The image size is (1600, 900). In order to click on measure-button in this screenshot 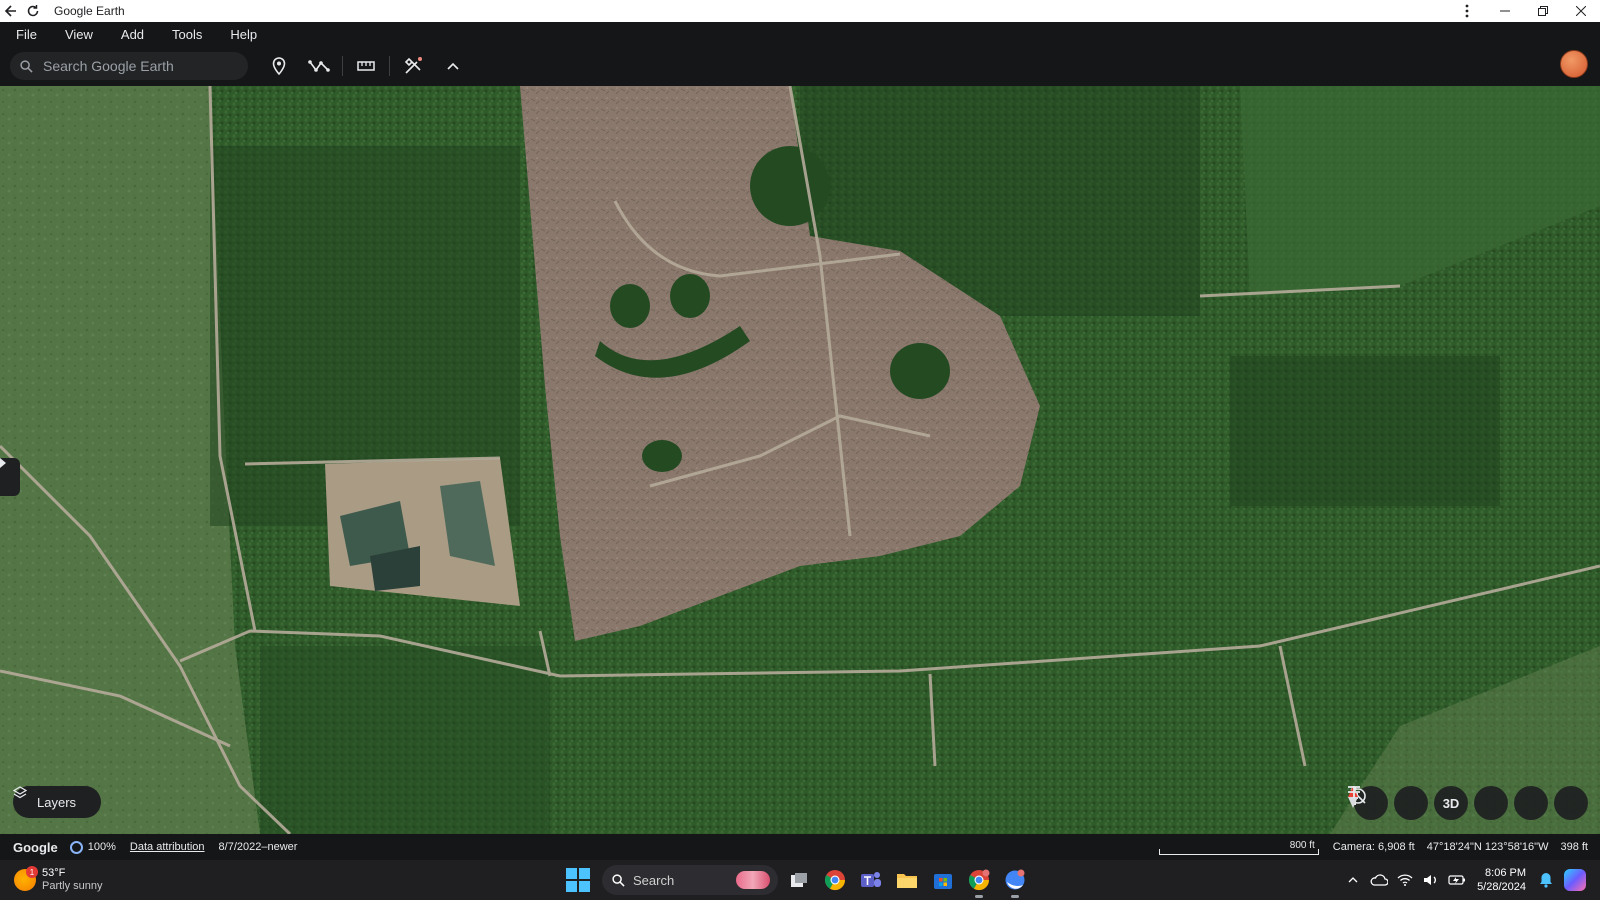, I will do `click(366, 66)`.